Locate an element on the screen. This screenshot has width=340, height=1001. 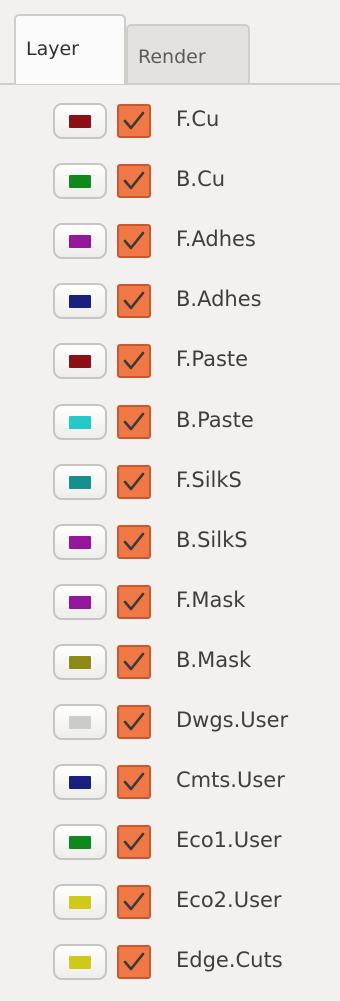
layer-name-label: B.Cu is located at coordinates (201, 179).